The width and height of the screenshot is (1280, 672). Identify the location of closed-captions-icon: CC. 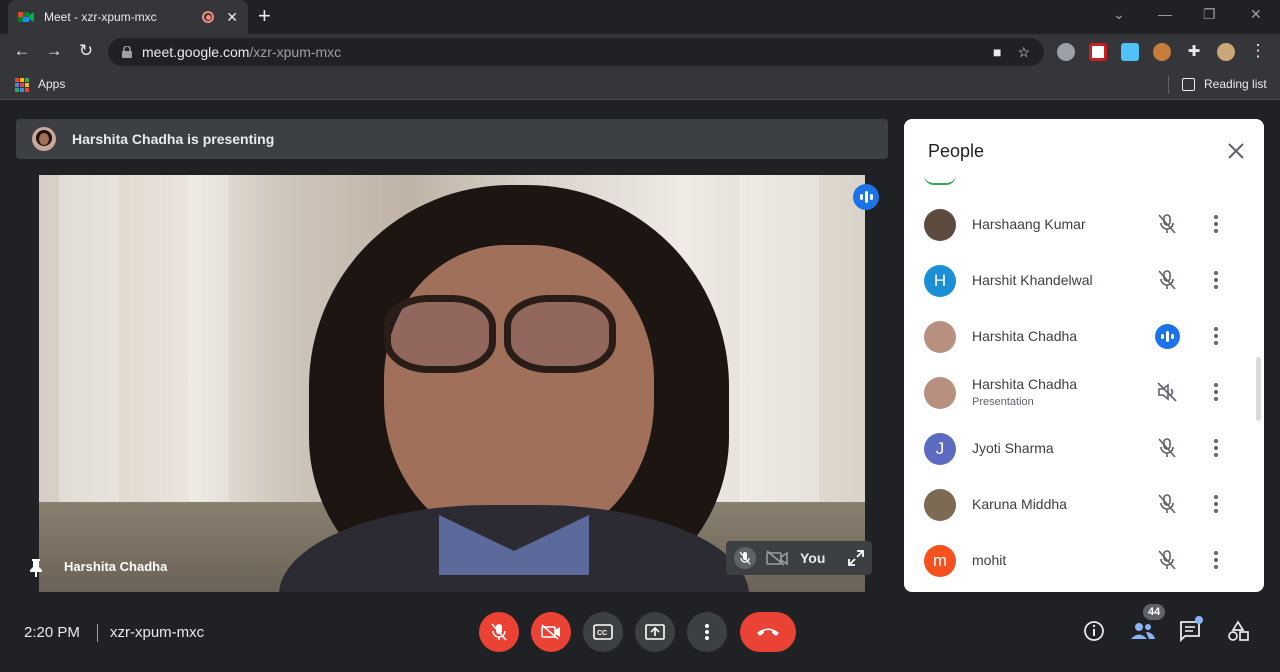
(603, 632).